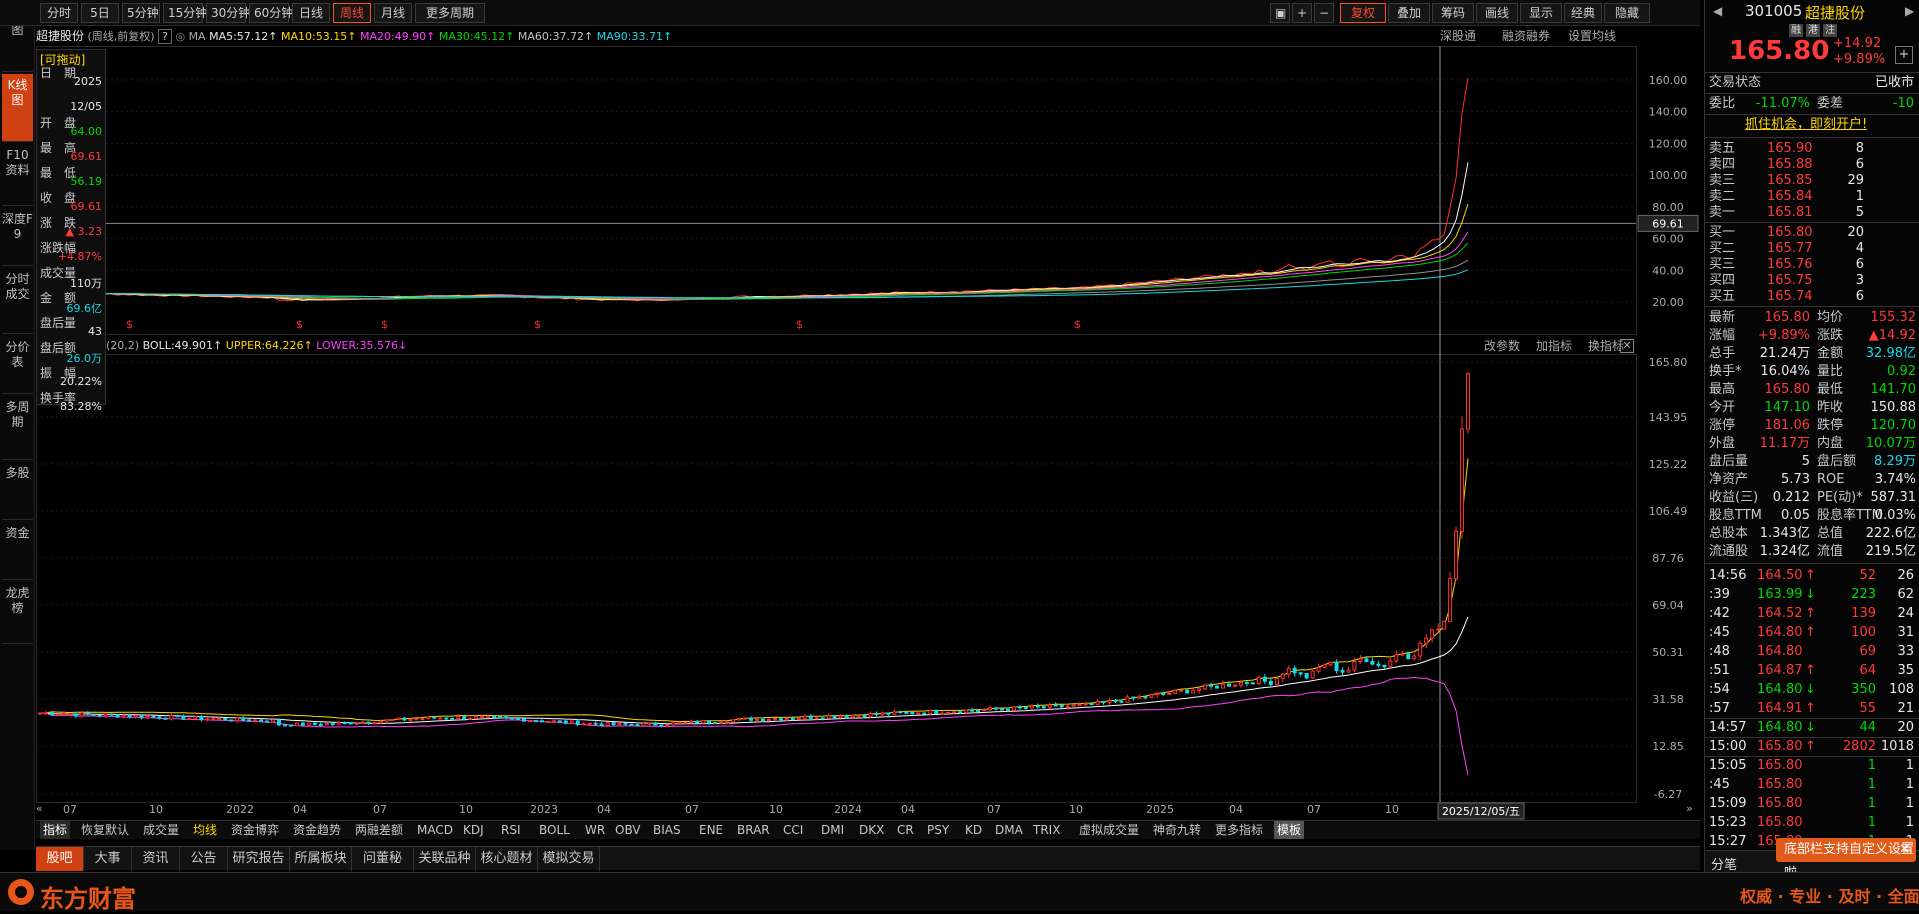  Describe the element at coordinates (1009, 830) in the screenshot. I see `indicator-22: DMA` at that location.